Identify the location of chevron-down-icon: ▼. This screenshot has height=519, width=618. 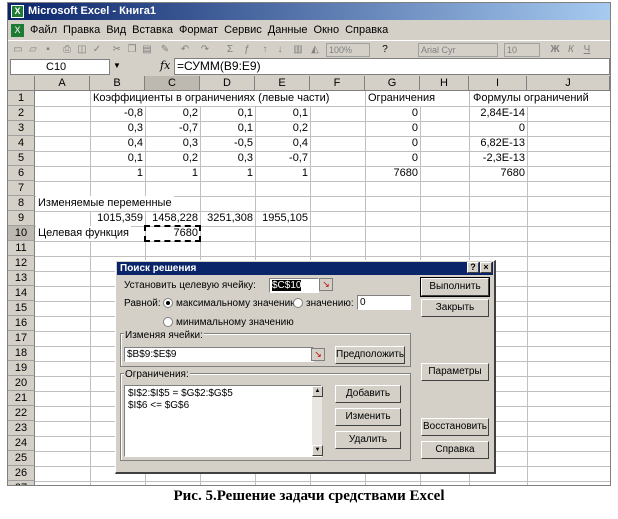
(117, 65).